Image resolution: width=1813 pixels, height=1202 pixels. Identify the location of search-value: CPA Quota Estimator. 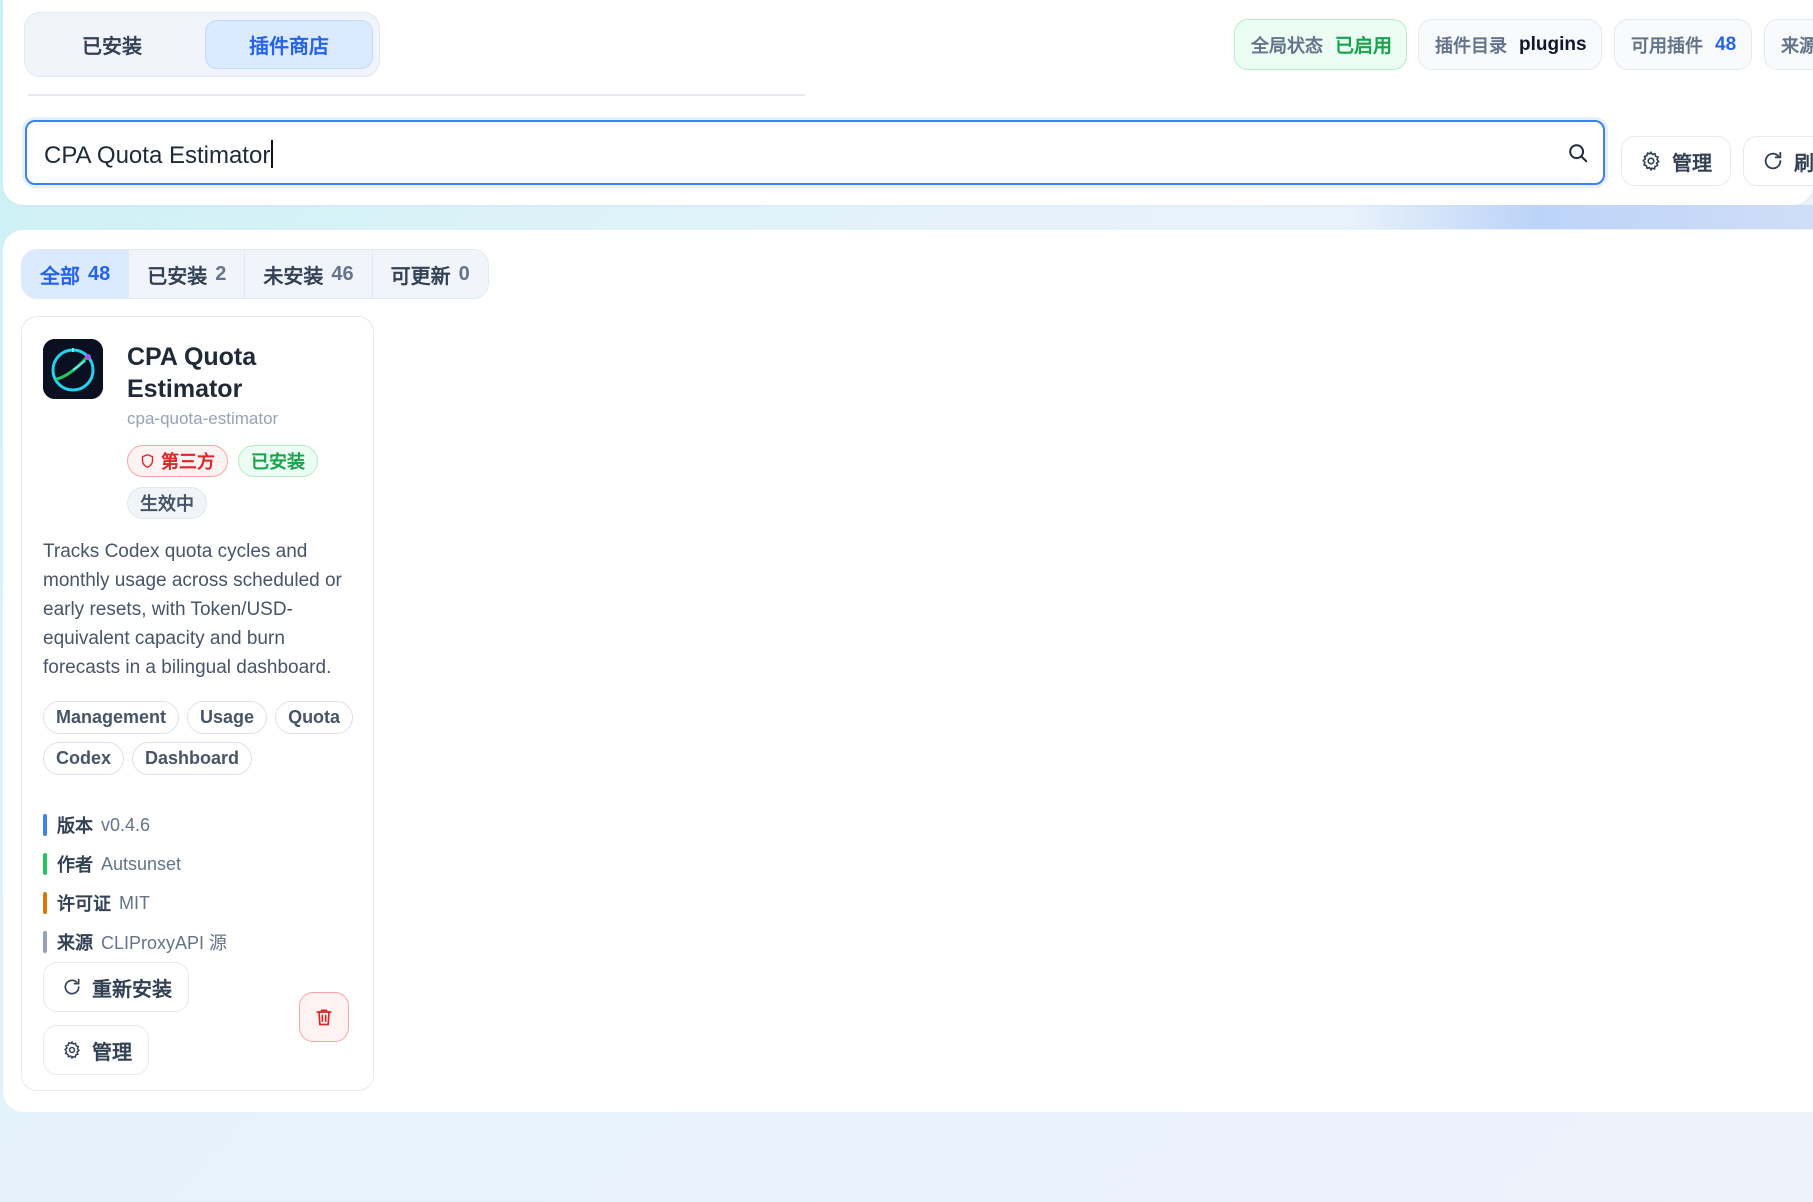
(157, 155).